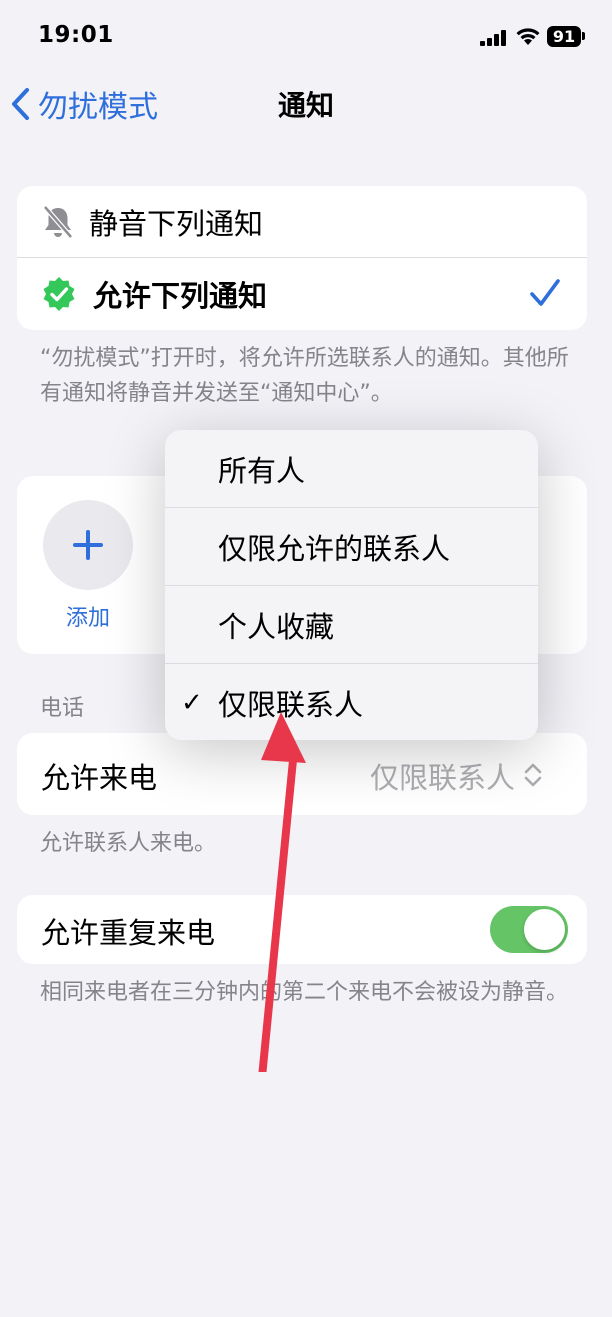 The height and width of the screenshot is (1317, 612). What do you see at coordinates (128, 843) in the screenshot?
I see `allow-calls-footer: 允许联系人来电。` at bounding box center [128, 843].